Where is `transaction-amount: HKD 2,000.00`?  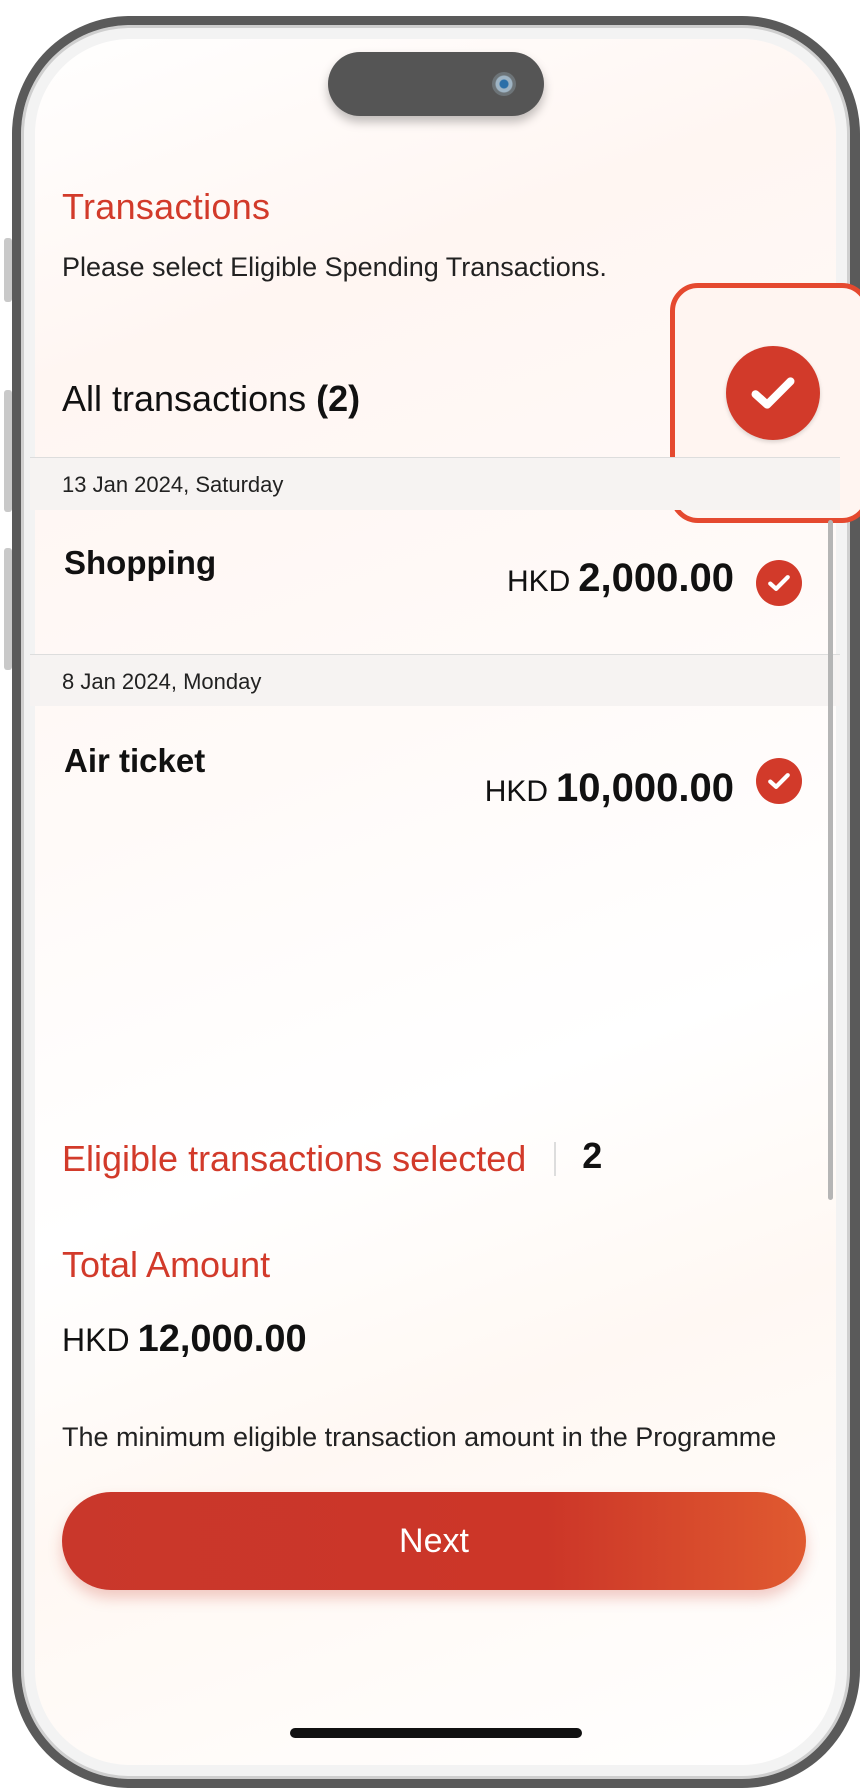
transaction-amount: HKD 2,000.00 is located at coordinates (620, 578).